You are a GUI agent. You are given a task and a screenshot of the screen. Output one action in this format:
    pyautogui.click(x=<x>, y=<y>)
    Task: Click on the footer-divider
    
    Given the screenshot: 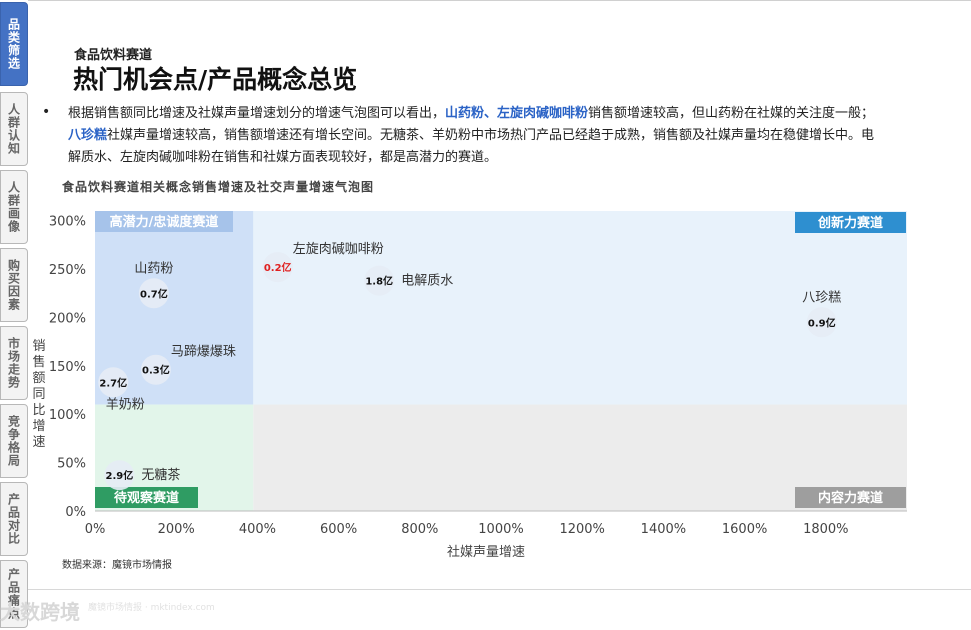 What is the action you would take?
    pyautogui.click(x=499, y=589)
    